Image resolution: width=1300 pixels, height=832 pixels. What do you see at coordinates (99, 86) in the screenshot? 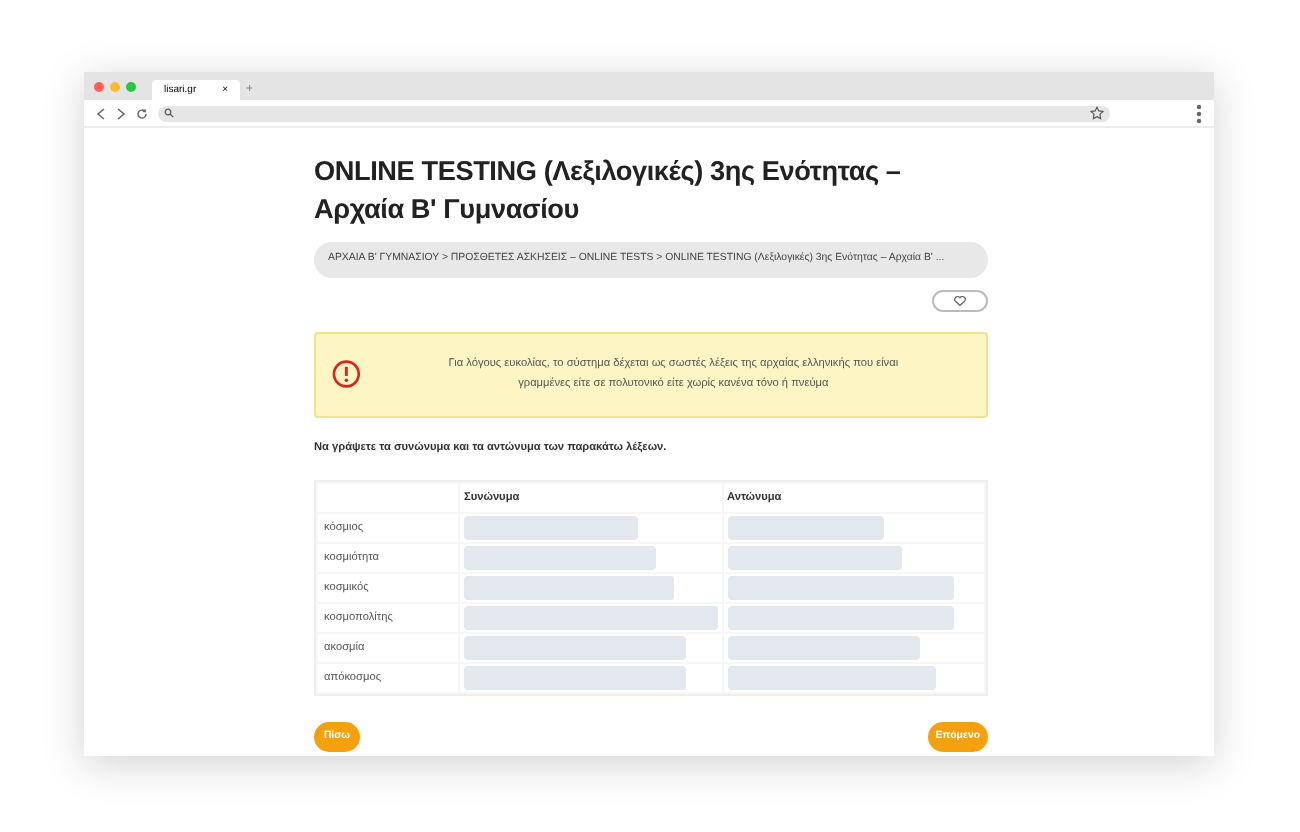
I see `close-window-icon` at bounding box center [99, 86].